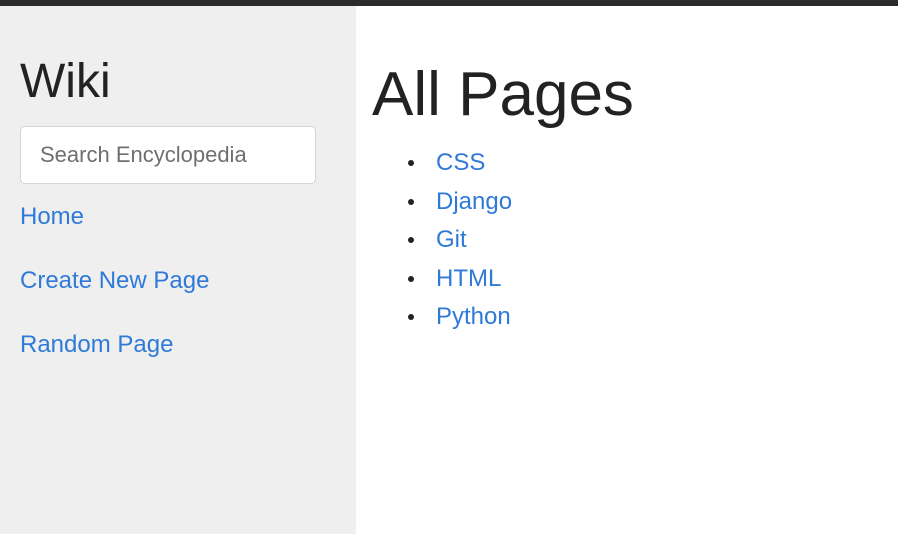 This screenshot has width=898, height=534. Describe the element at coordinates (114, 281) in the screenshot. I see `nav-link-create-new-page: Create New Page` at that location.